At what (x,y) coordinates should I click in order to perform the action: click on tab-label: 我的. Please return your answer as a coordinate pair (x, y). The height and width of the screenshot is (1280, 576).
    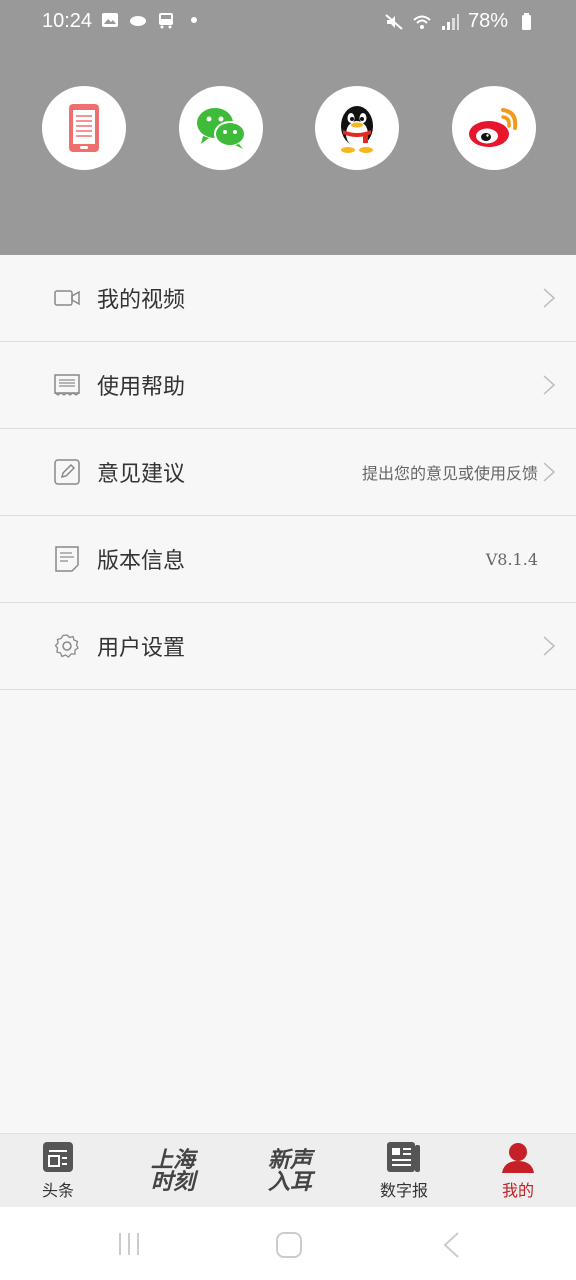
    Looking at the image, I should click on (517, 1190).